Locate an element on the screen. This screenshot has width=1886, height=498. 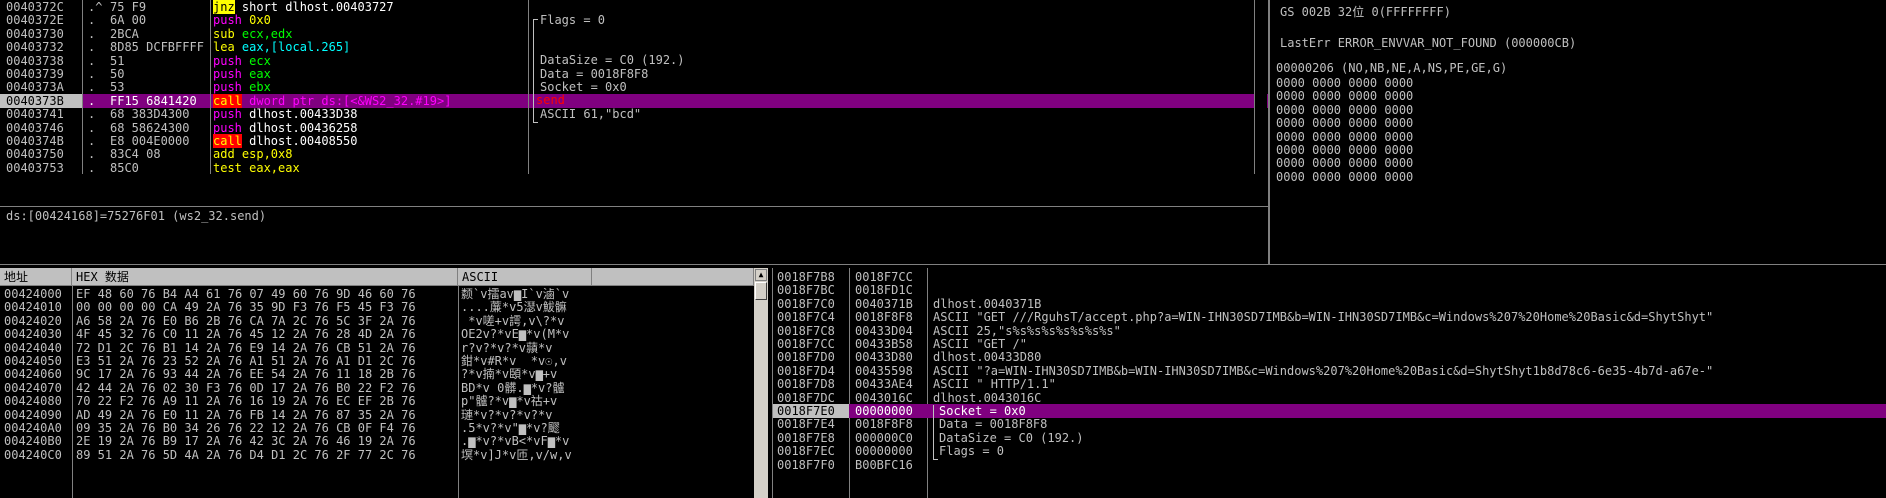
disasm-address: 0040373B is located at coordinates (41, 100).